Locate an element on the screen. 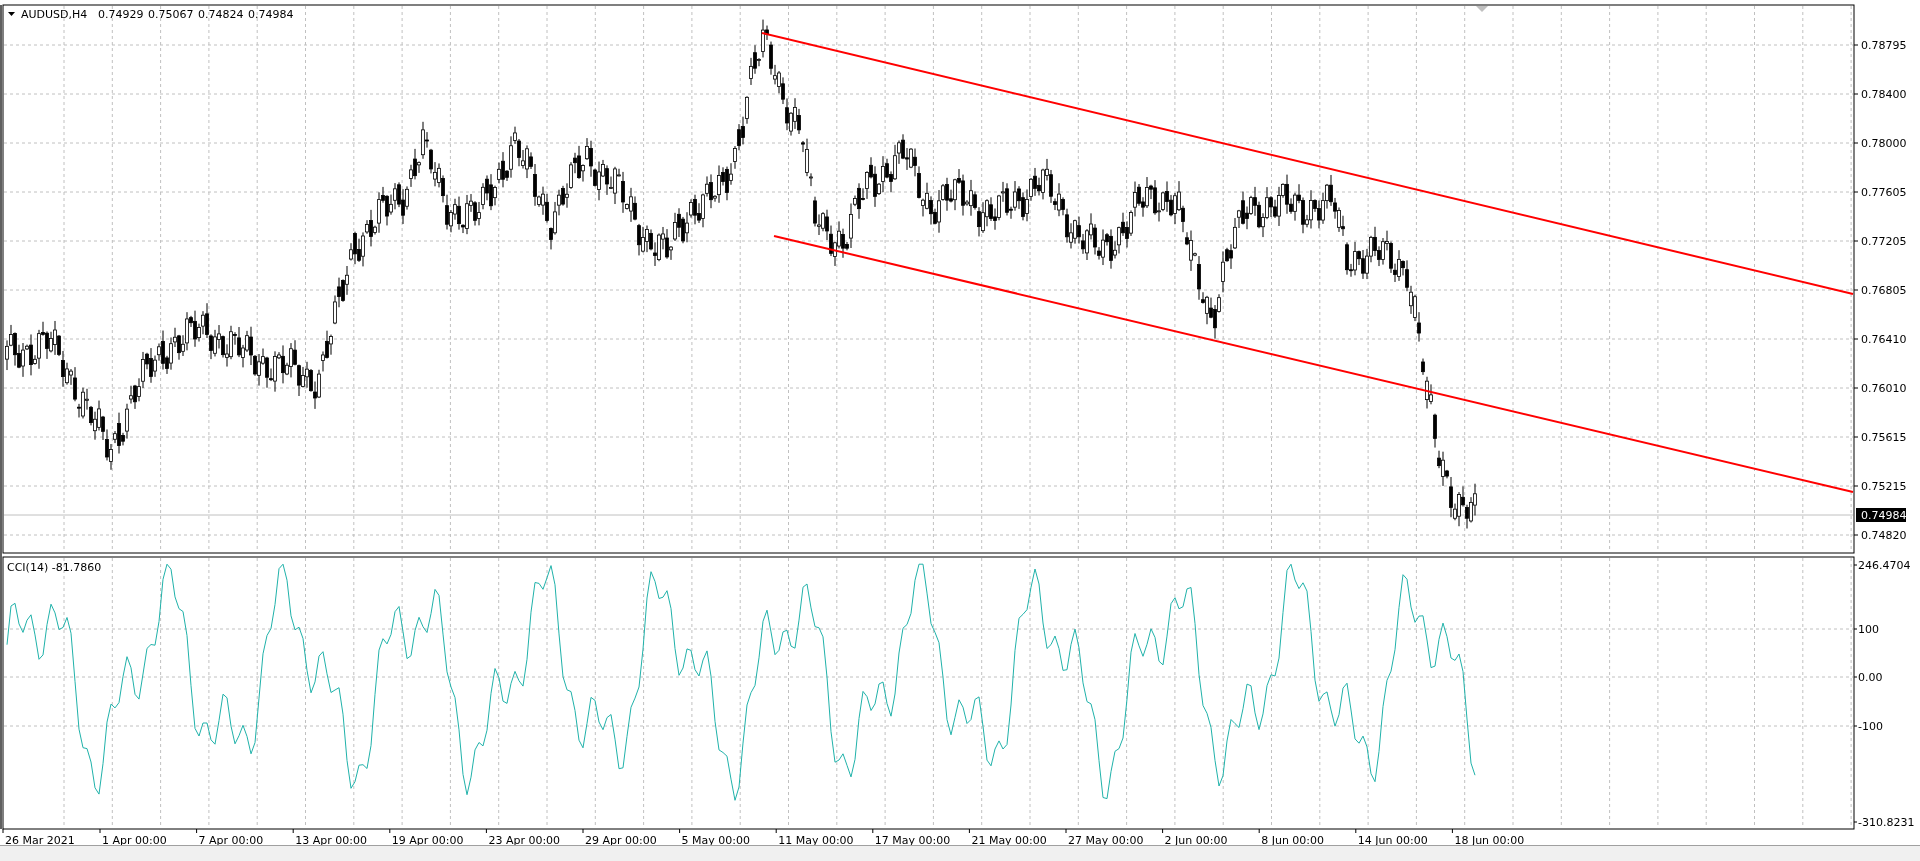 The height and width of the screenshot is (861, 1920). price-axis-label: 0.75615 is located at coordinates (1884, 437).